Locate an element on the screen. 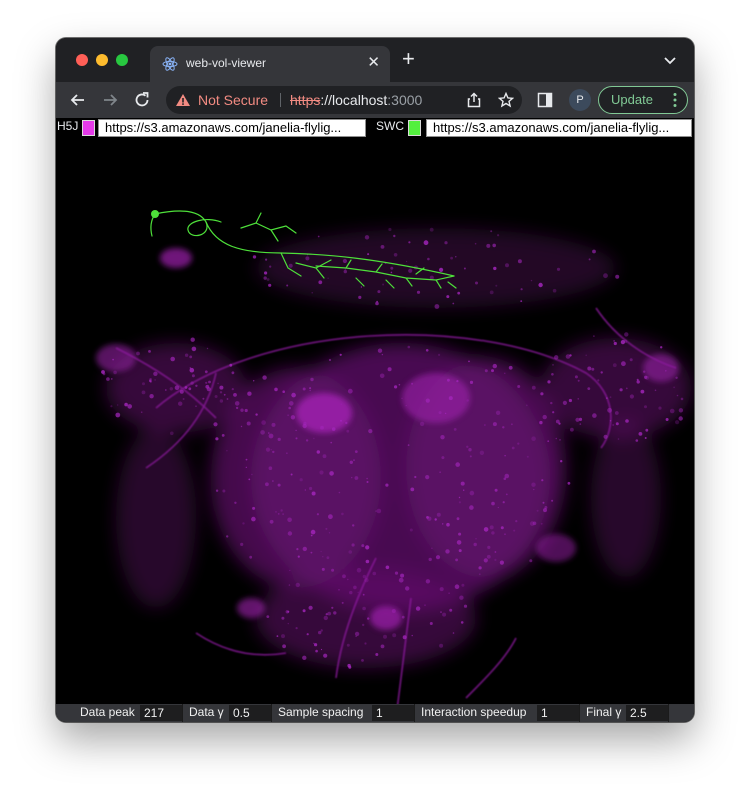  window-maximize-button is located at coordinates (122, 60).